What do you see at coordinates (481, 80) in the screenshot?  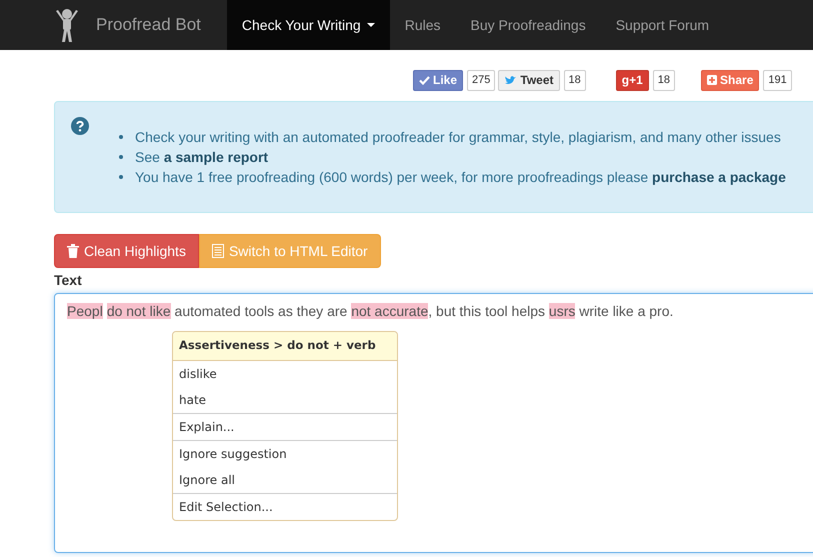 I see `share-count: 275` at bounding box center [481, 80].